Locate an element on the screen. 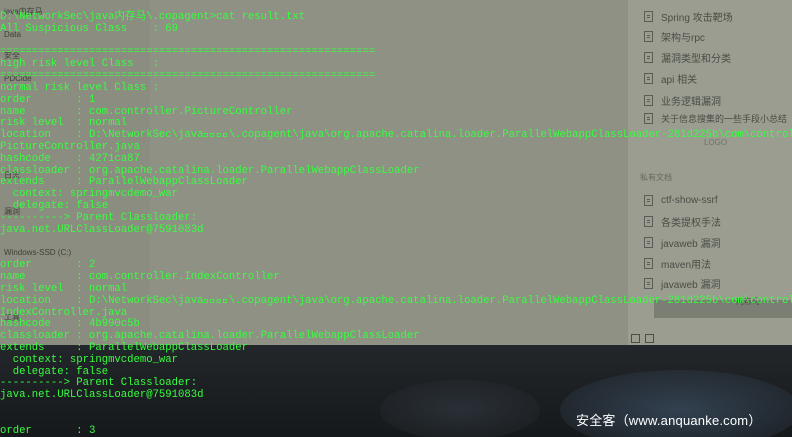  terminal-line: order : 1 is located at coordinates (48, 99).